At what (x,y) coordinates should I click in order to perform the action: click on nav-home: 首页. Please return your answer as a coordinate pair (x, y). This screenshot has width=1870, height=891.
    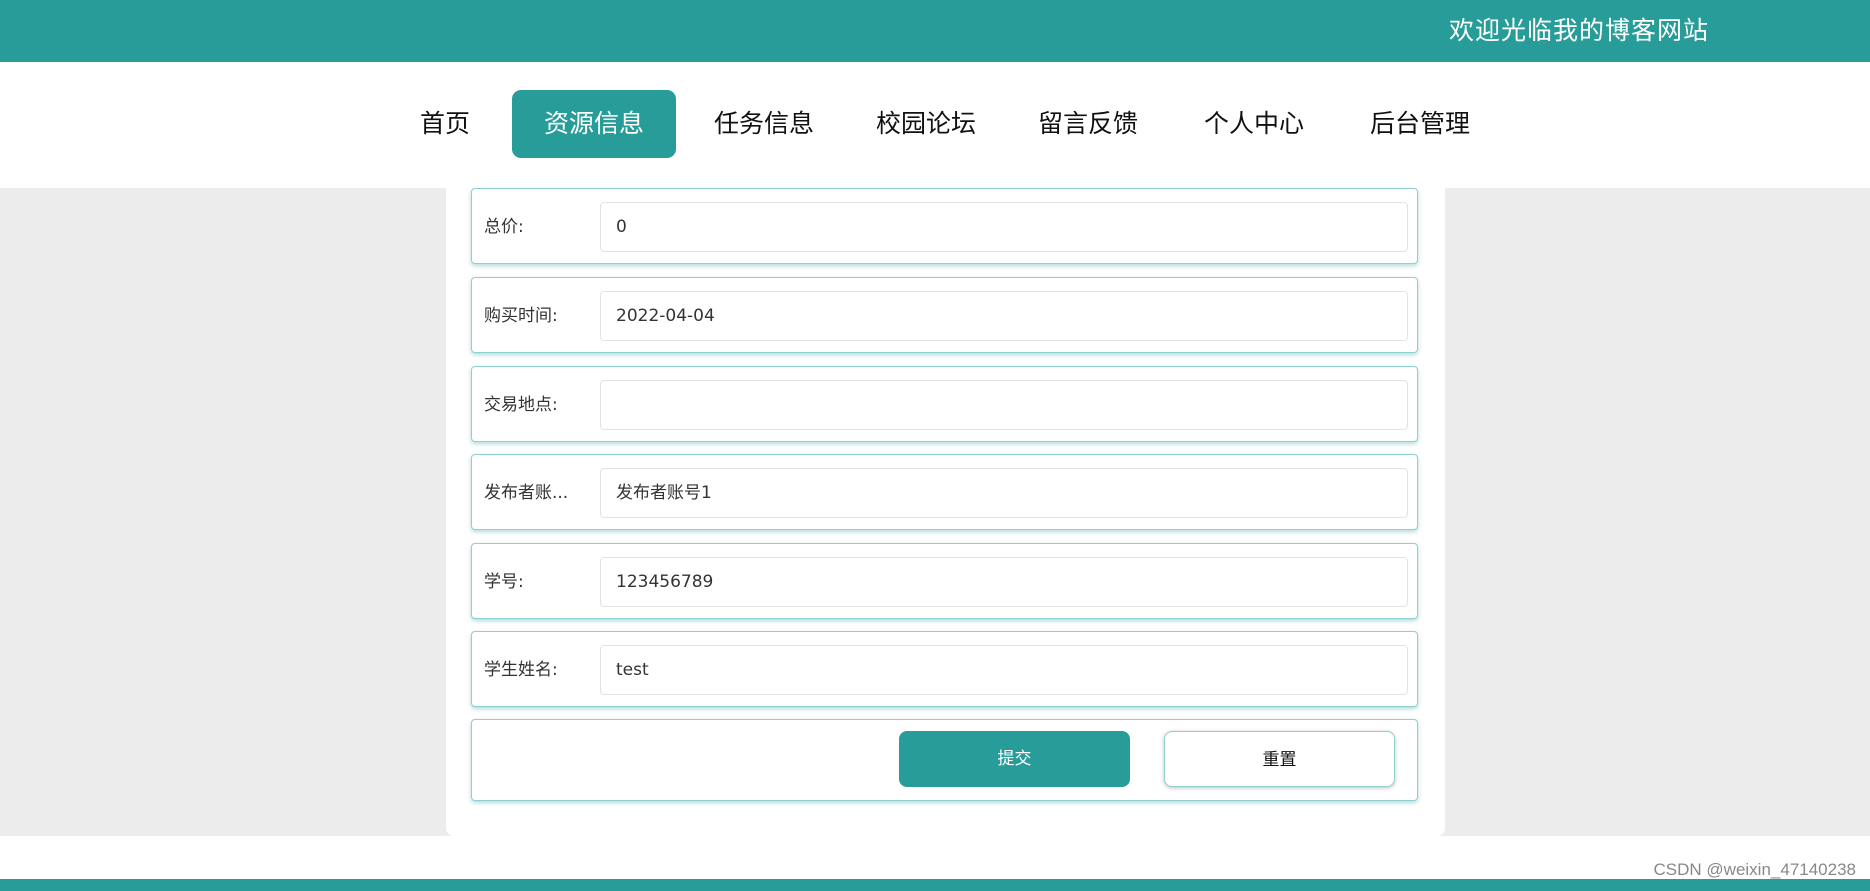
    Looking at the image, I should click on (445, 124).